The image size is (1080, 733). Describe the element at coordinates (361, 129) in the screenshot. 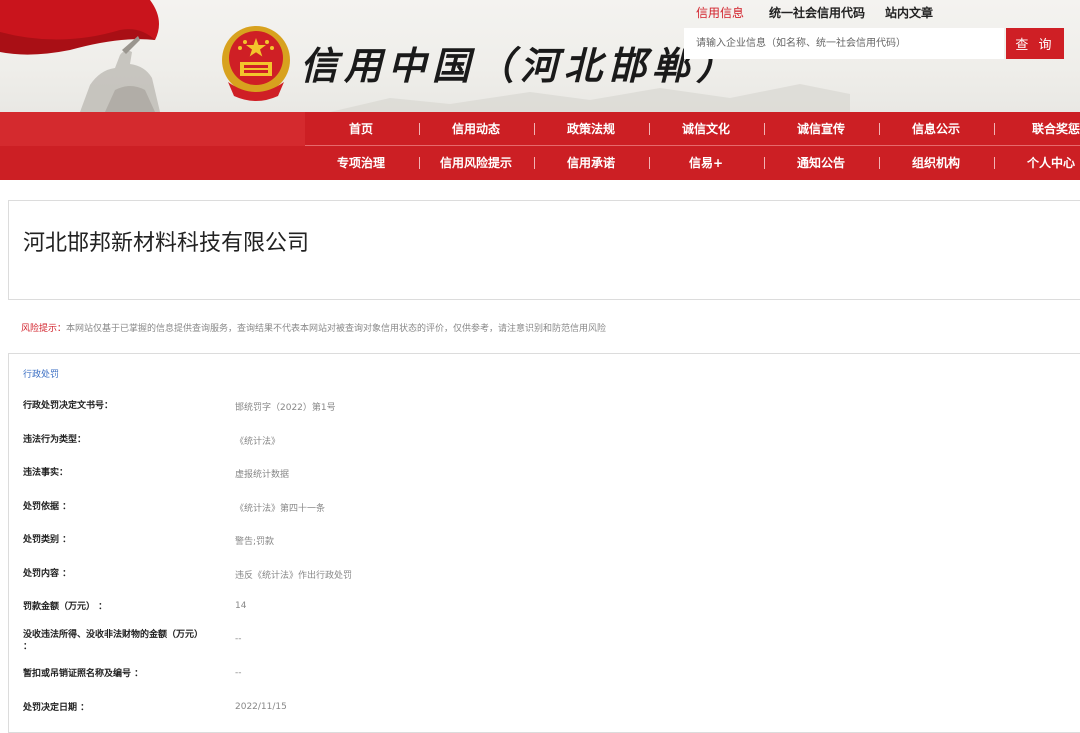

I see `nav-item-home: 首页` at that location.